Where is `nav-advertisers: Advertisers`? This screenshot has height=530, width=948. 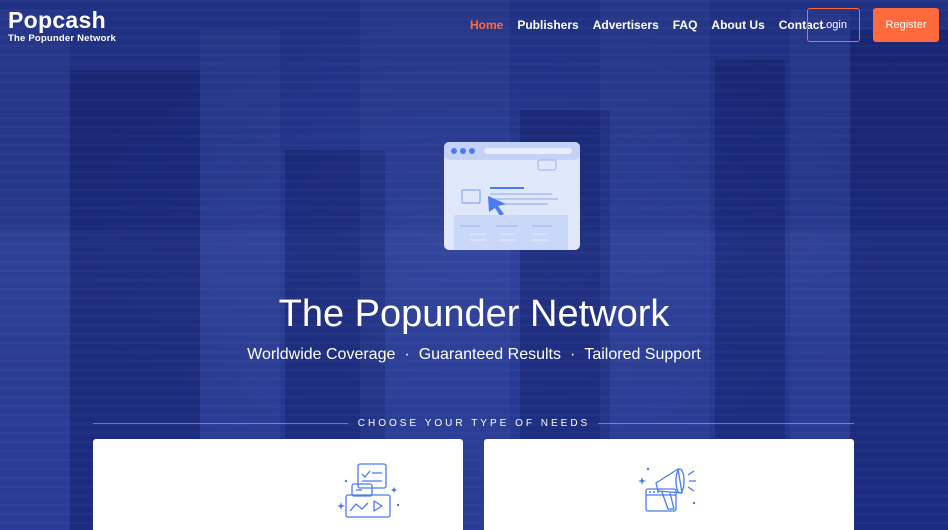 nav-advertisers: Advertisers is located at coordinates (626, 25).